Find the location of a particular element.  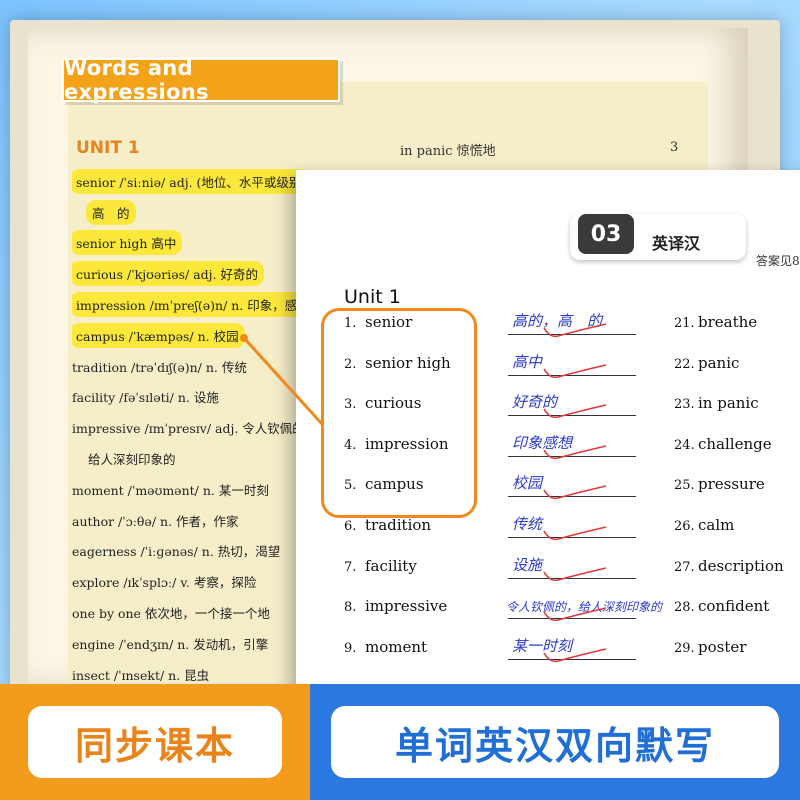

sync-textbook-label: 同步课本 is located at coordinates (155, 742).